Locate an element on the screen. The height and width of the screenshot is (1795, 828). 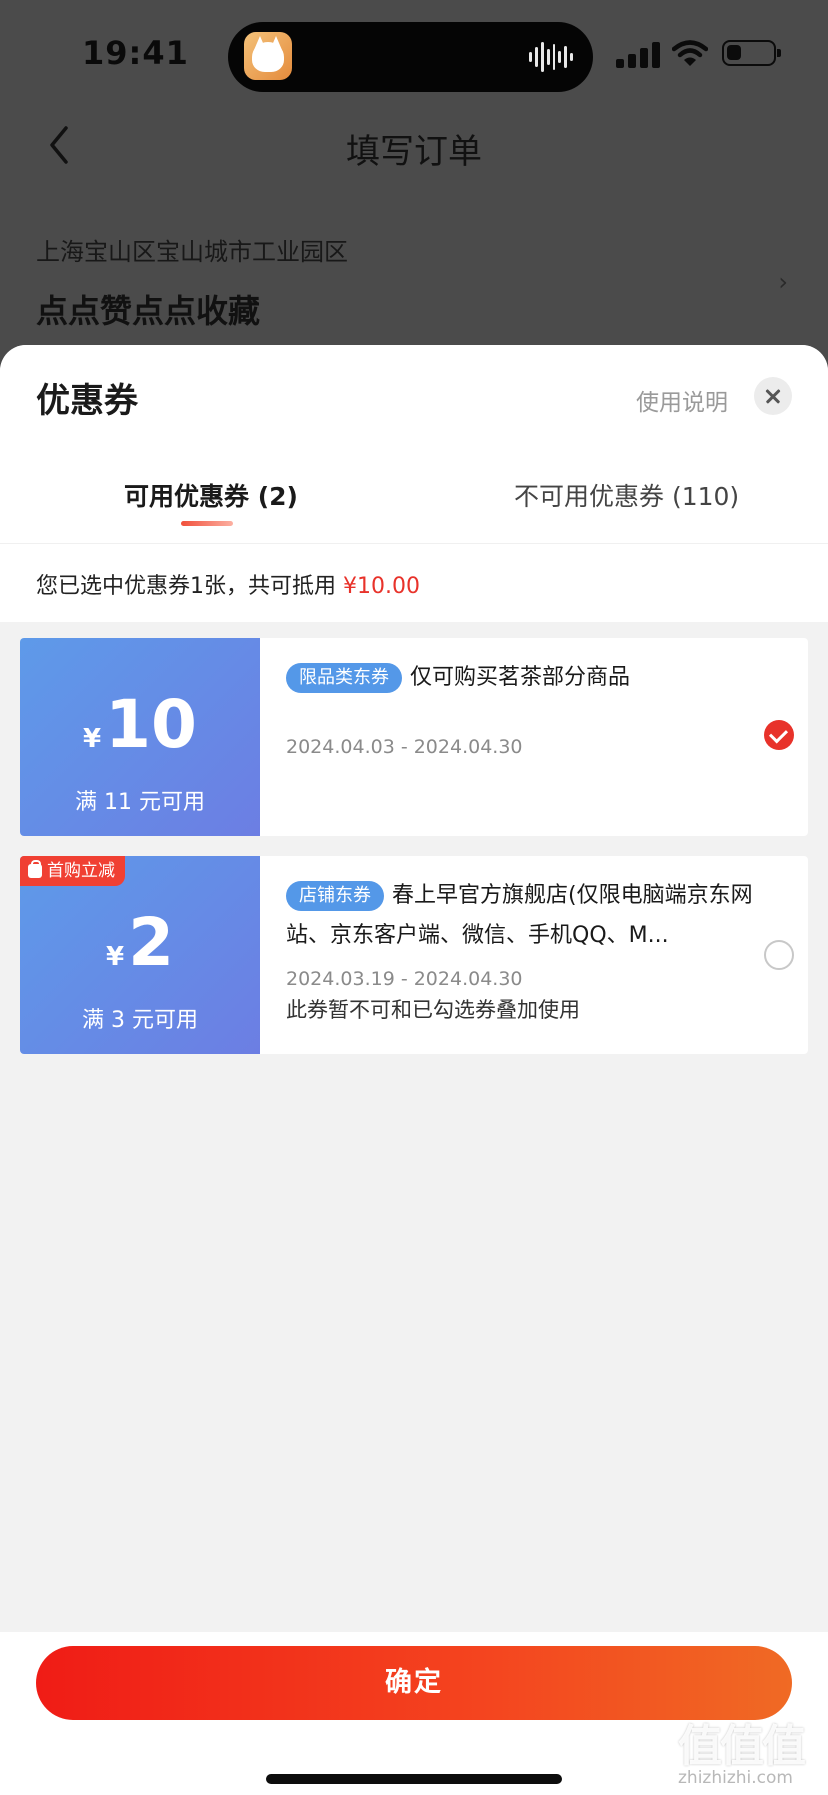
selection-summary: 您已选中优惠券1张，共可抵用 ¥10.00 is located at coordinates (414, 582).